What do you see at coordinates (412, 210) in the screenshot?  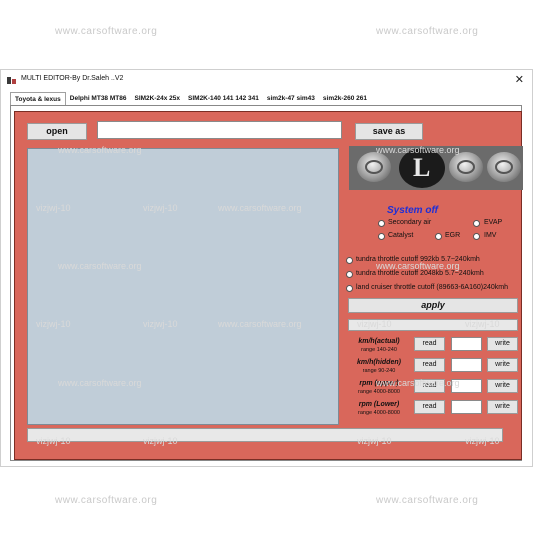 I see `system-status-label: System off` at bounding box center [412, 210].